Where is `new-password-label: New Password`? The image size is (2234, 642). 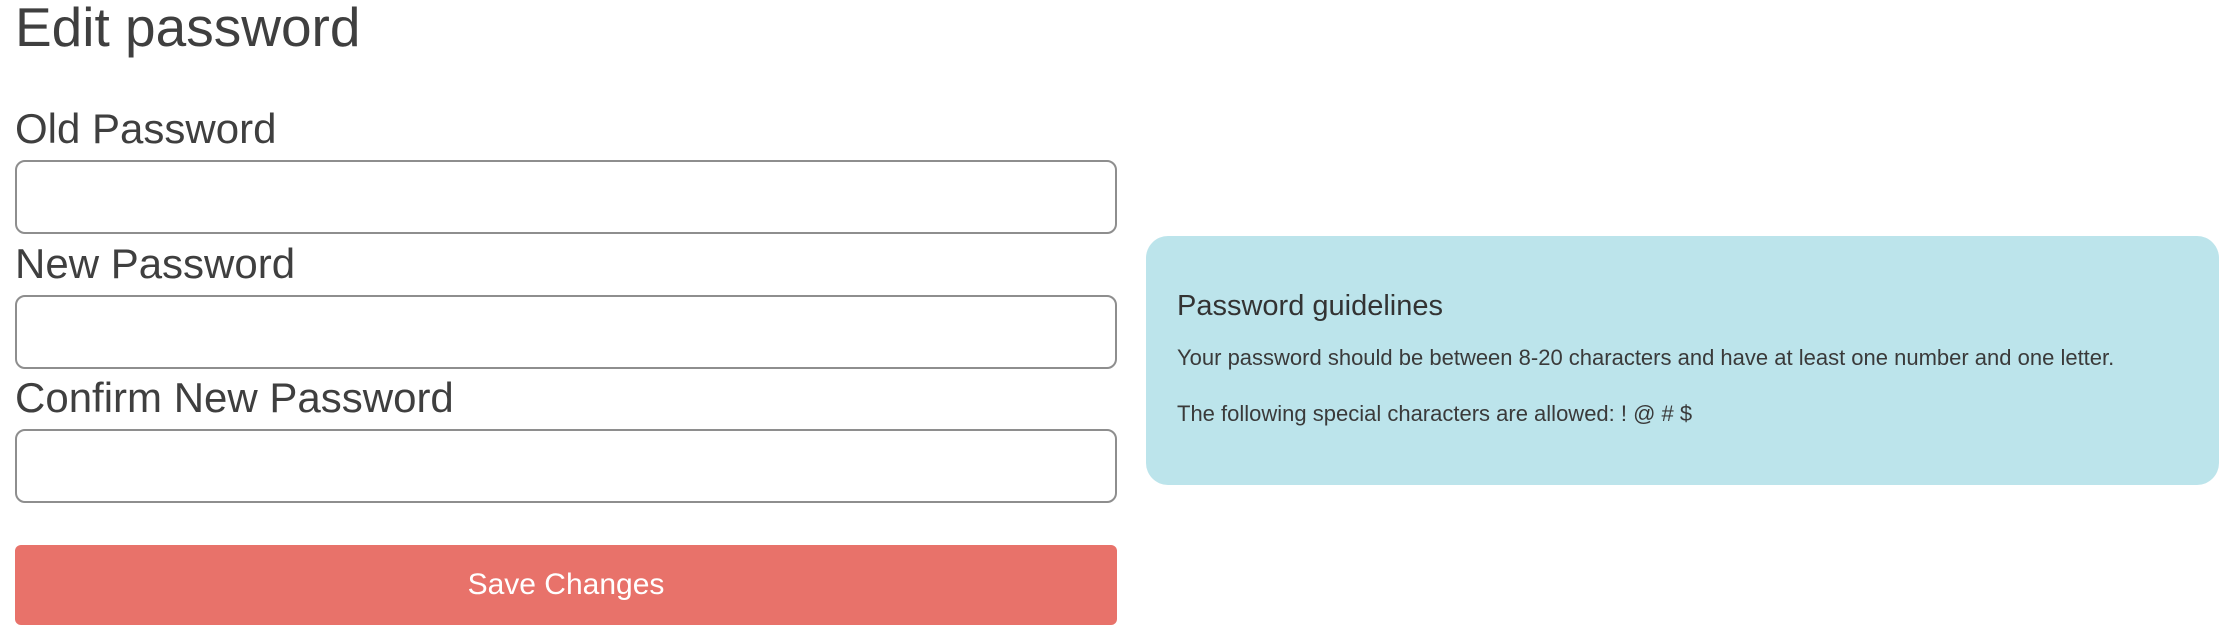
new-password-label: New Password is located at coordinates (155, 263).